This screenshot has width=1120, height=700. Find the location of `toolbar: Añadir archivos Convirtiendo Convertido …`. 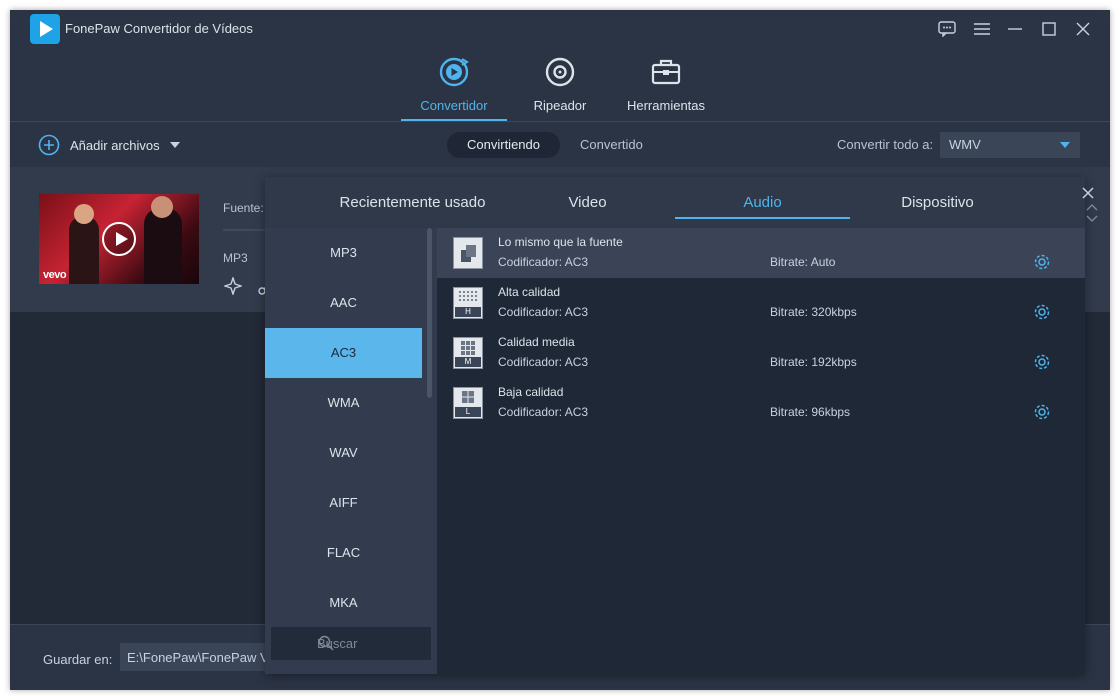

toolbar: Añadir archivos Convirtiendo Convertido … is located at coordinates (560, 144).